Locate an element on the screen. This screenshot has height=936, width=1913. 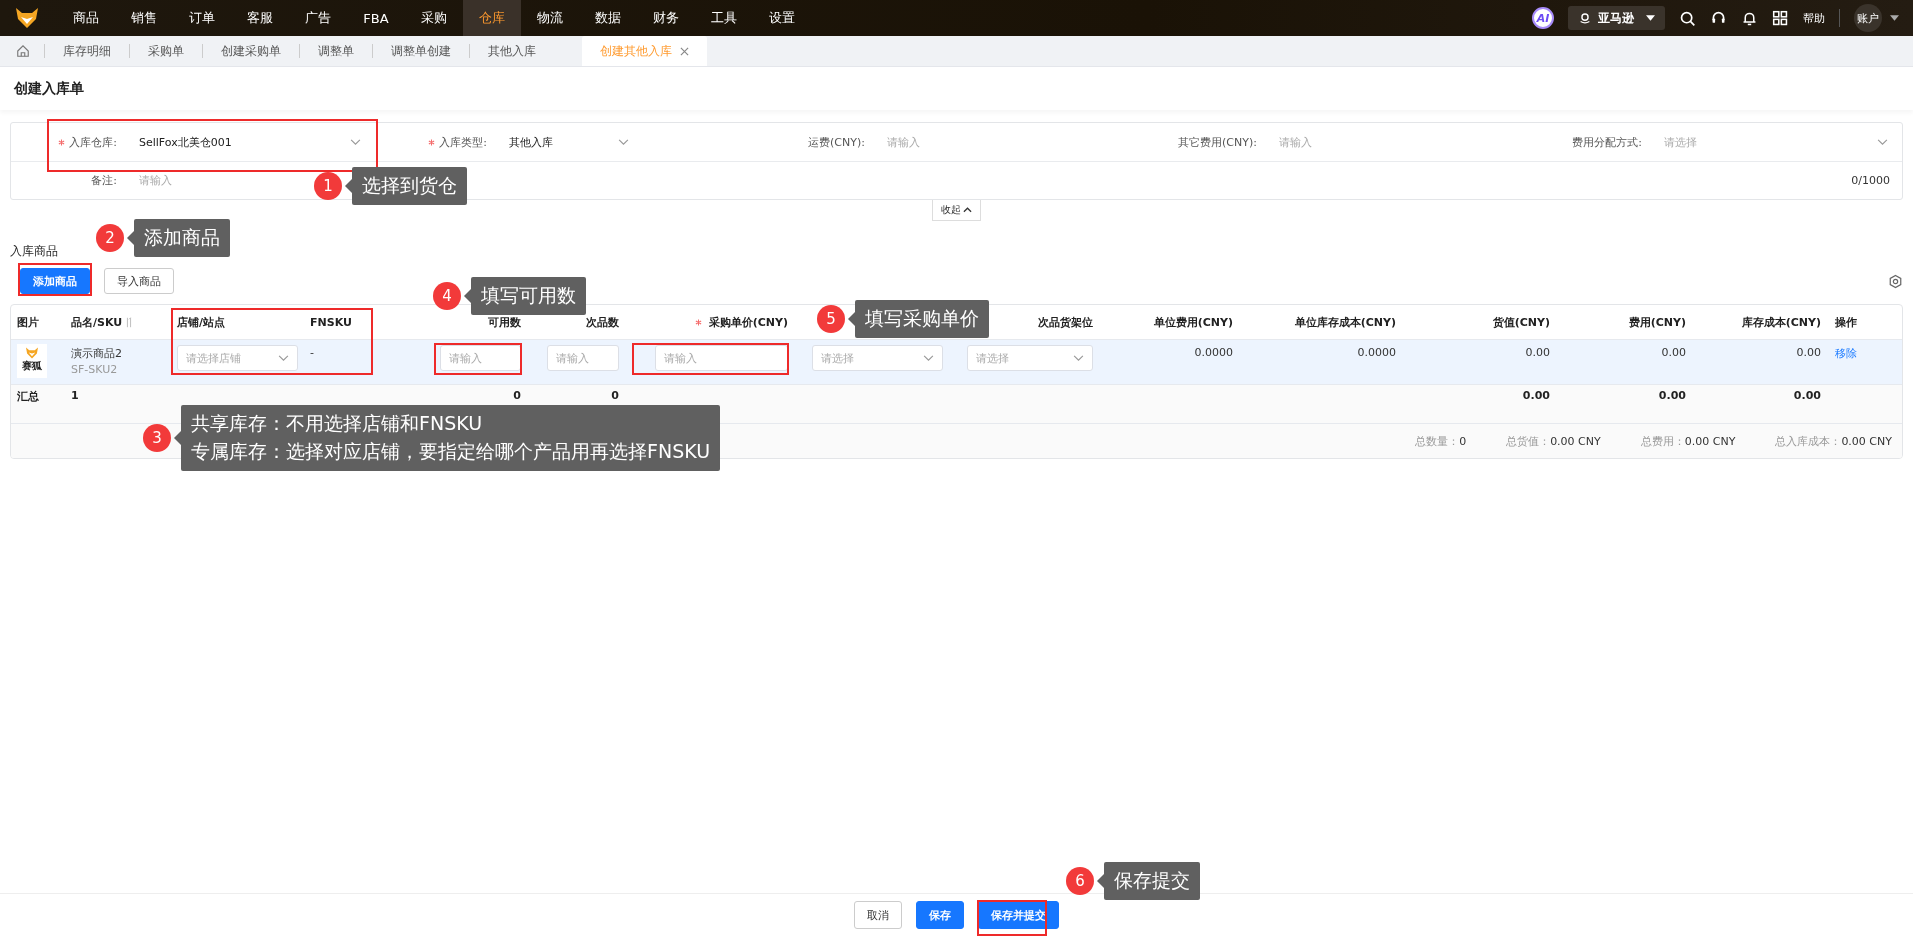
column-header: 操作 is located at coordinates (1846, 322).